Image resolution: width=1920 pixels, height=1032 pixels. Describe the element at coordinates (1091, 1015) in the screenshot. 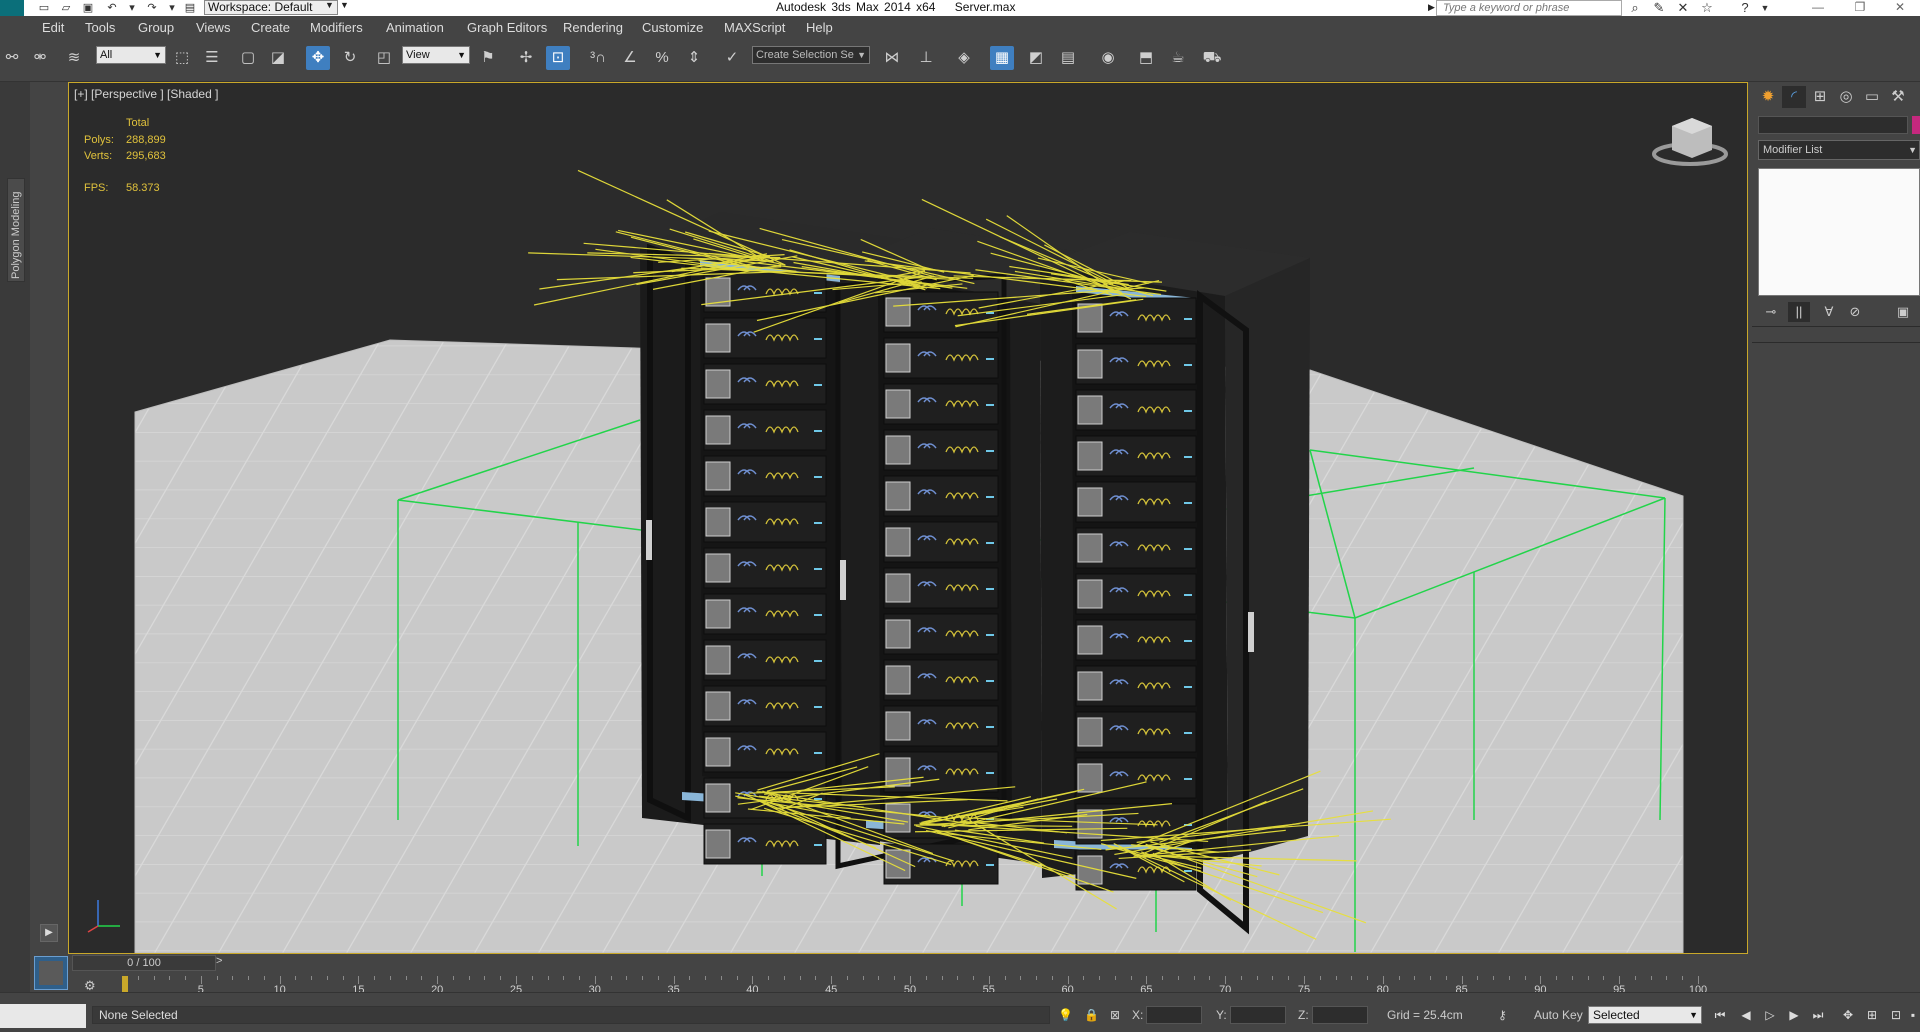

I see `lock-selection-icon: 🔒` at that location.